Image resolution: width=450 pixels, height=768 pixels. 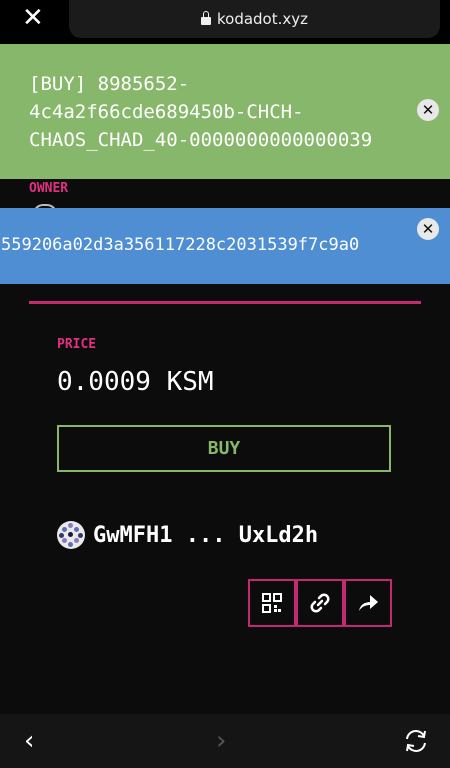 What do you see at coordinates (262, 19) in the screenshot?
I see `url-text: kodadot.xyz` at bounding box center [262, 19].